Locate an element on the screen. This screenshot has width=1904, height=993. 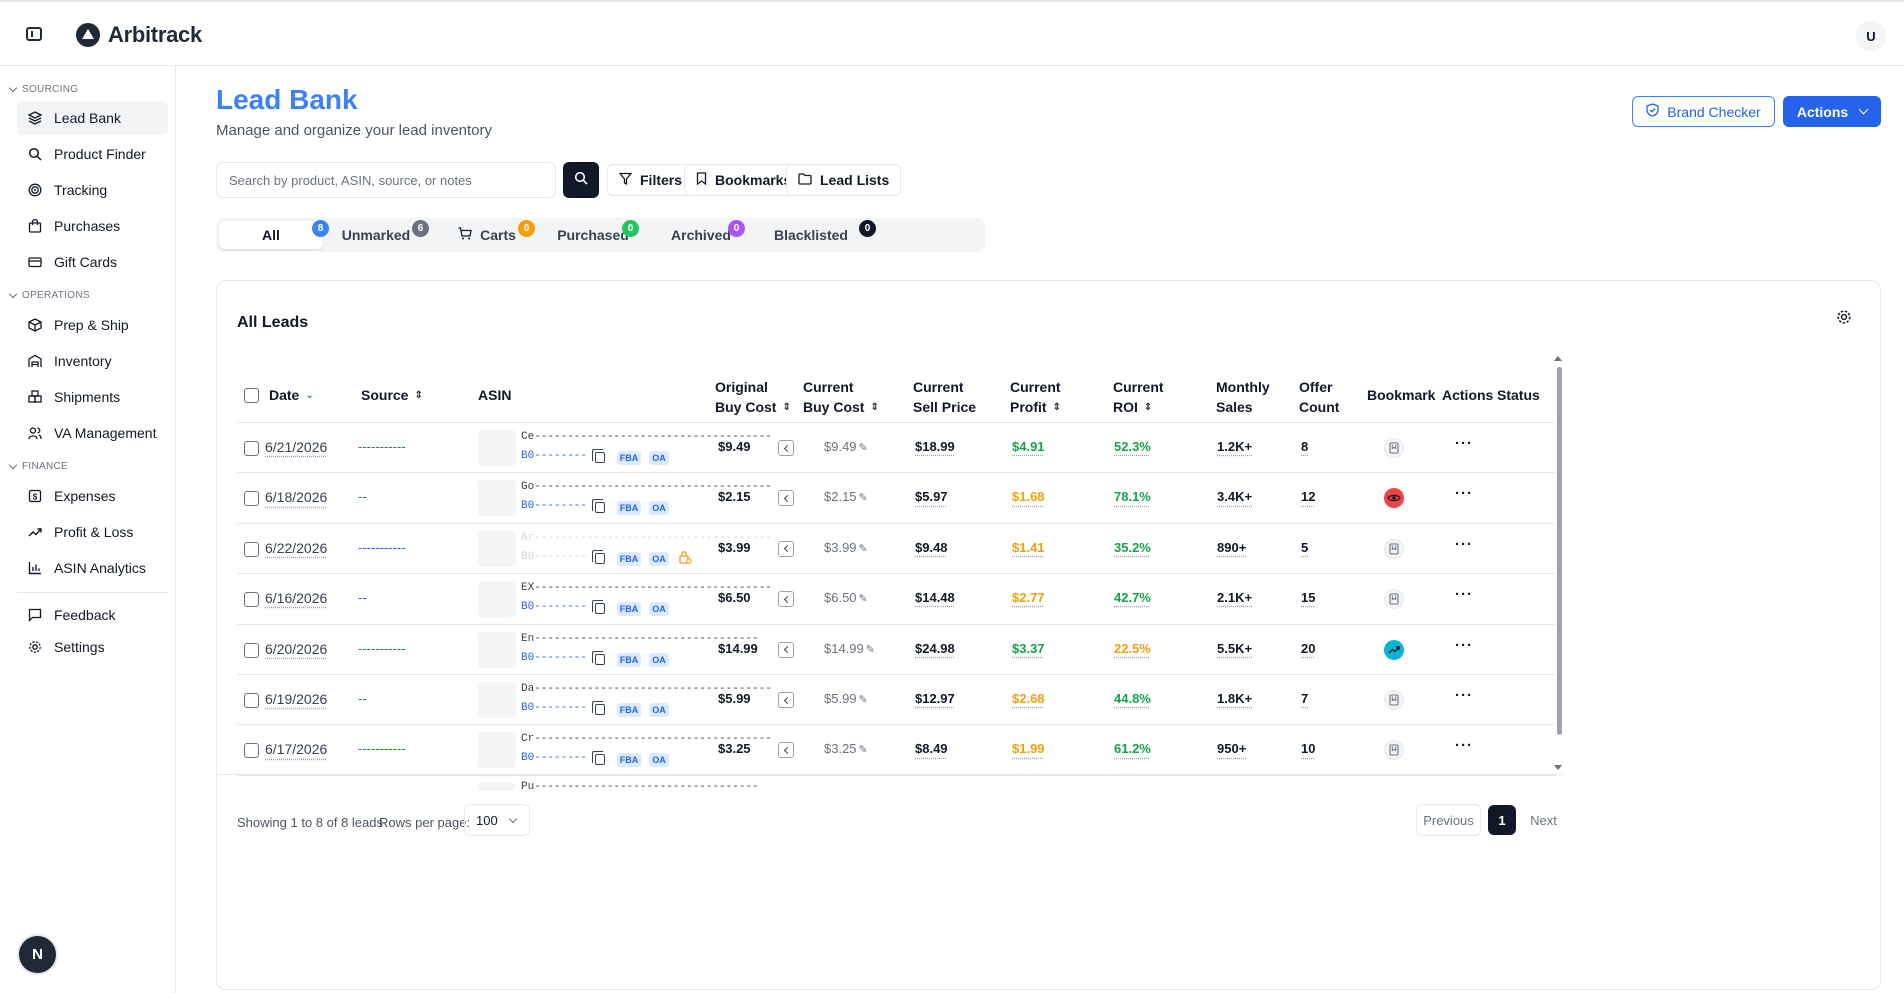
offer-count: 7 is located at coordinates (1304, 698).